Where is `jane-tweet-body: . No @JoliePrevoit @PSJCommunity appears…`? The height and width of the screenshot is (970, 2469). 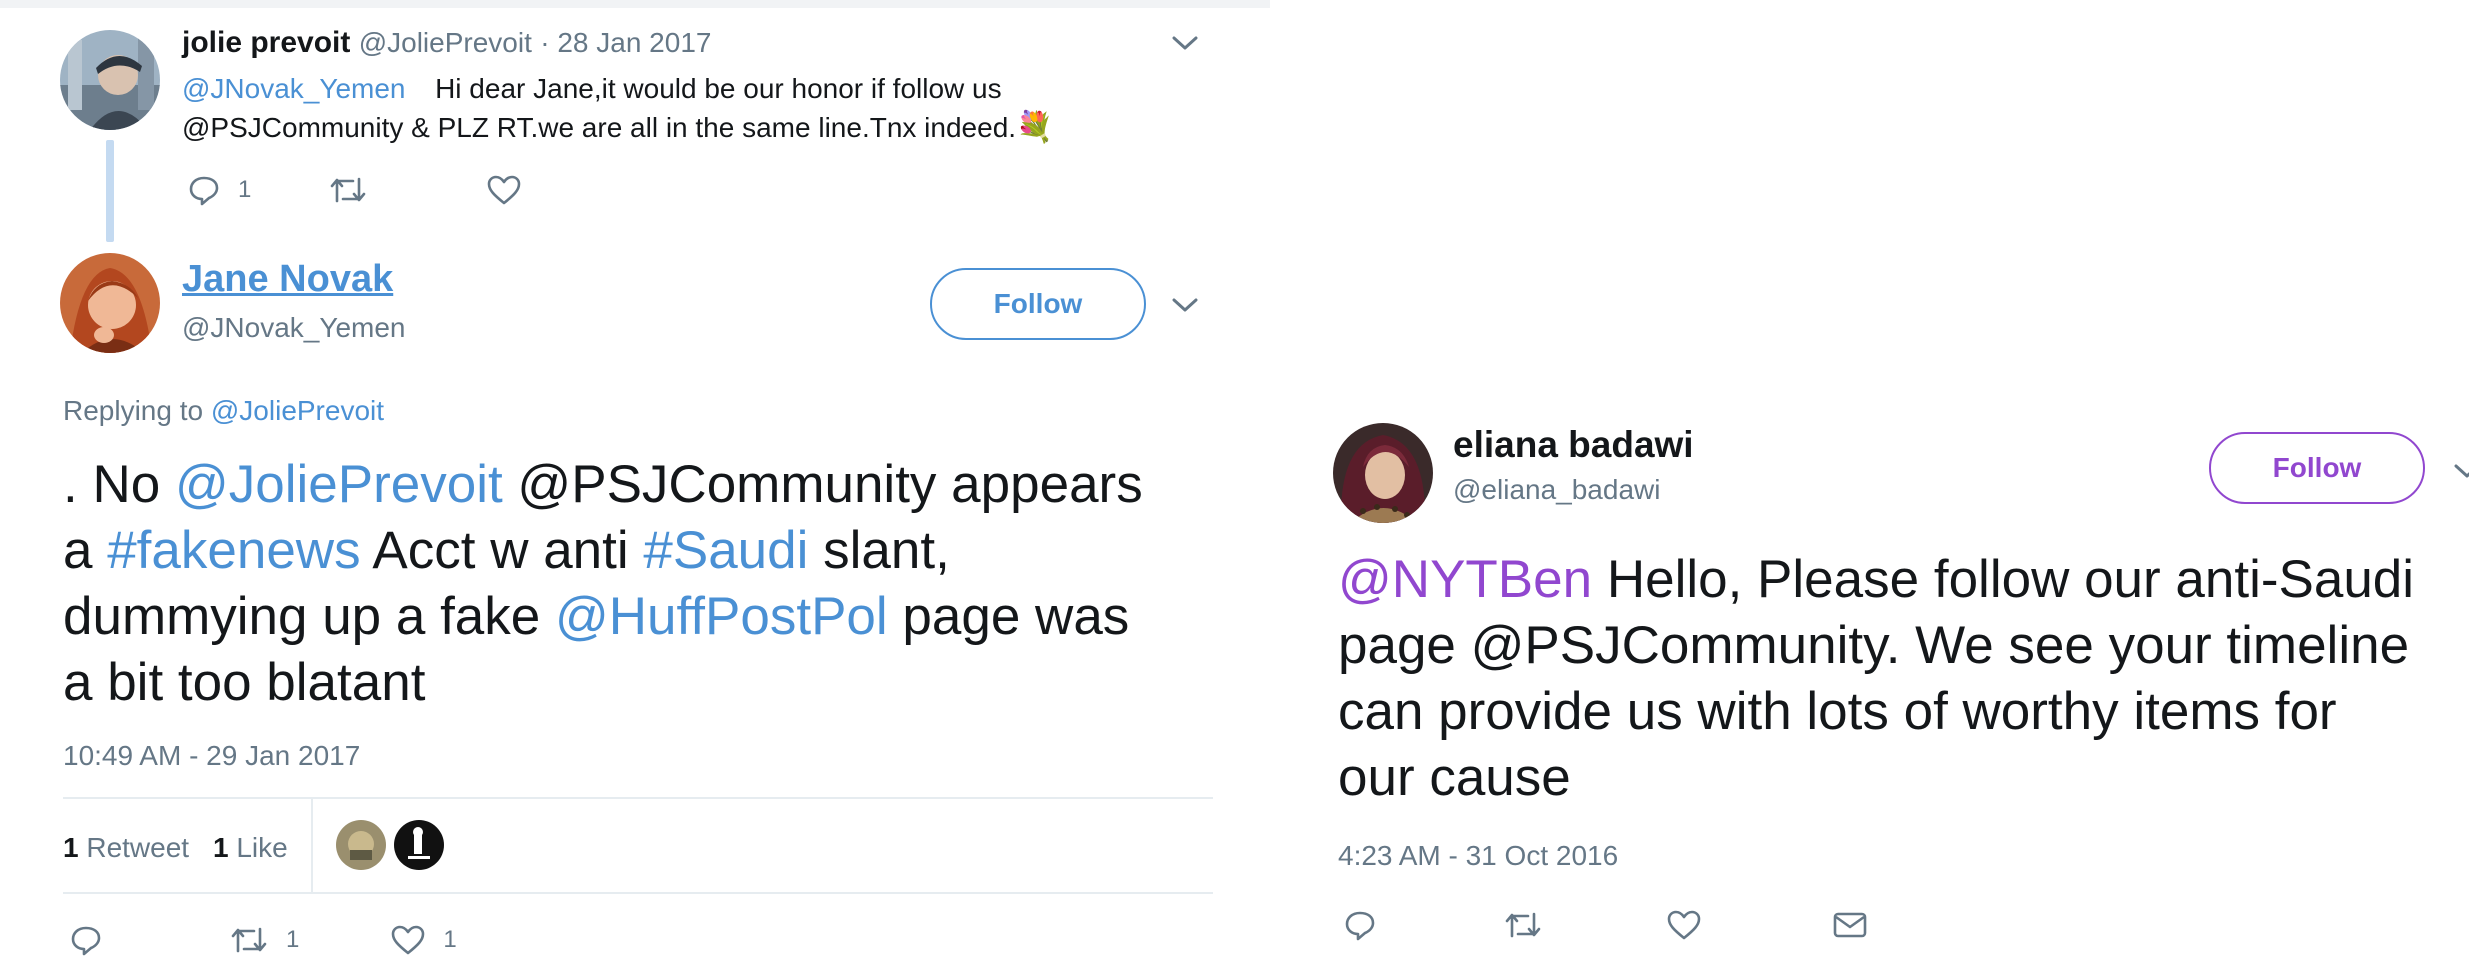
jane-tweet-body: . No @JoliePrevoit @PSJCommunity appears… is located at coordinates (603, 584).